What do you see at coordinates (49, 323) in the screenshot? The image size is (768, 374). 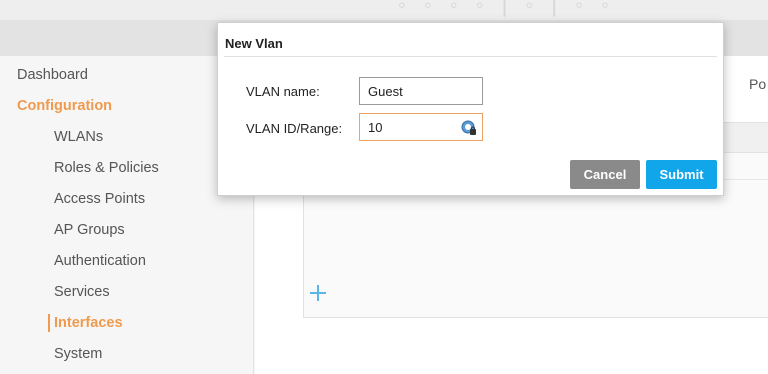 I see `active-item-marker` at bounding box center [49, 323].